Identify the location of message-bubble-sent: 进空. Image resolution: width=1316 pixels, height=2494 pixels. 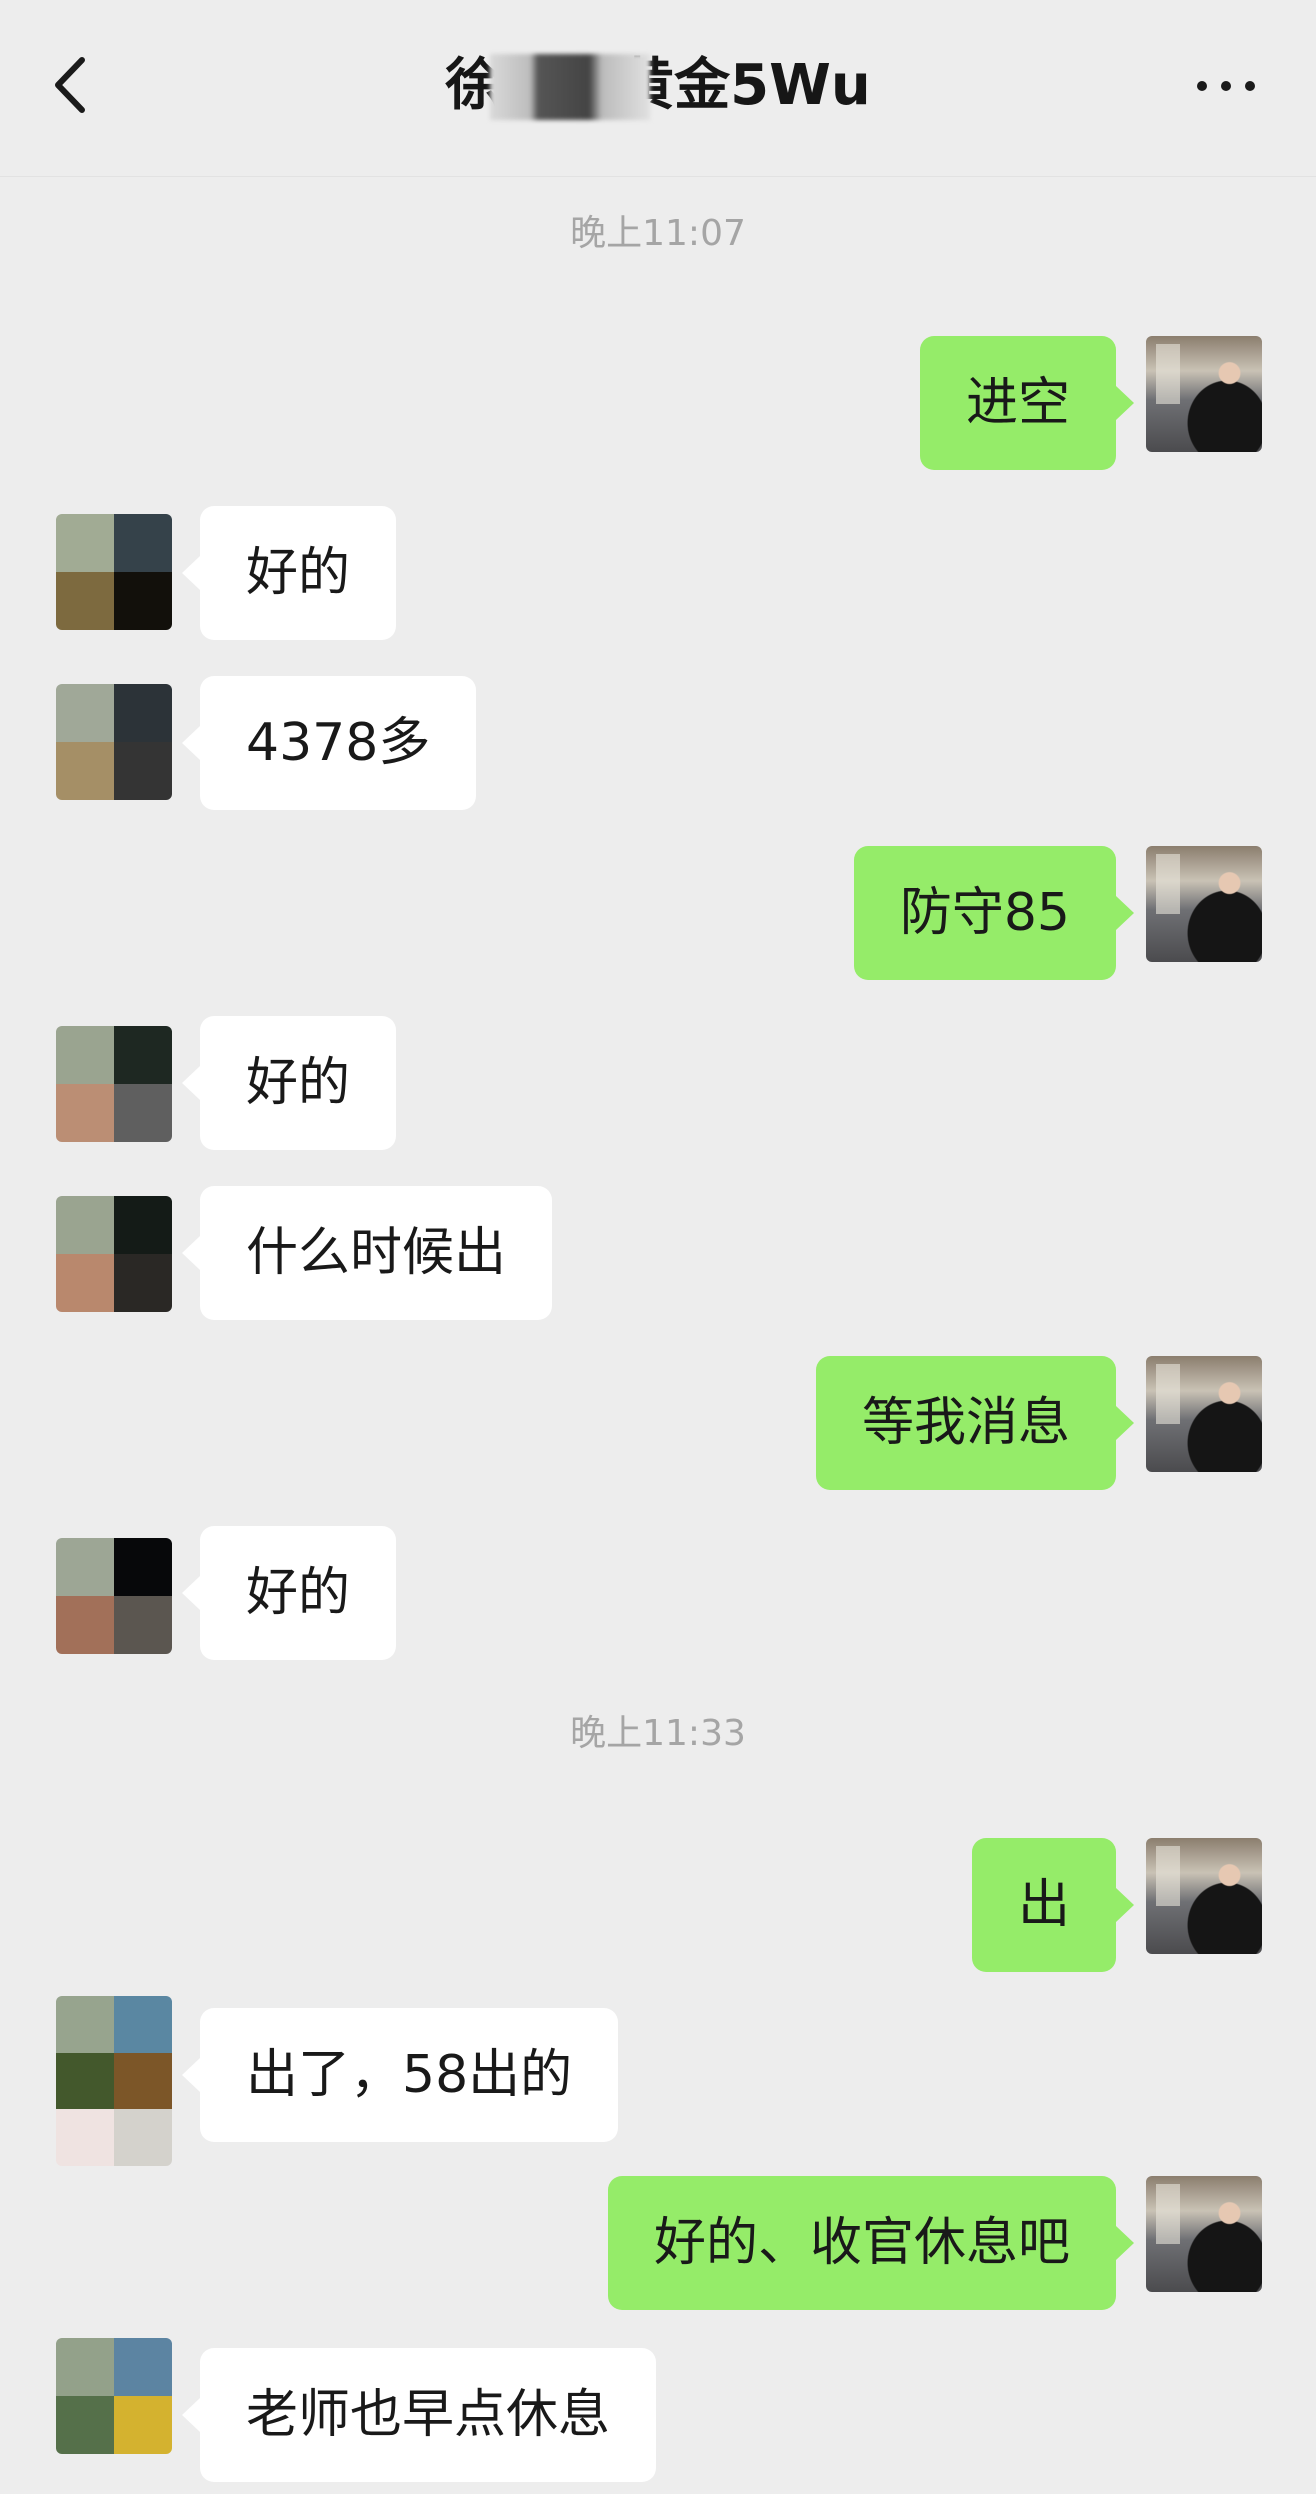
(1027, 403).